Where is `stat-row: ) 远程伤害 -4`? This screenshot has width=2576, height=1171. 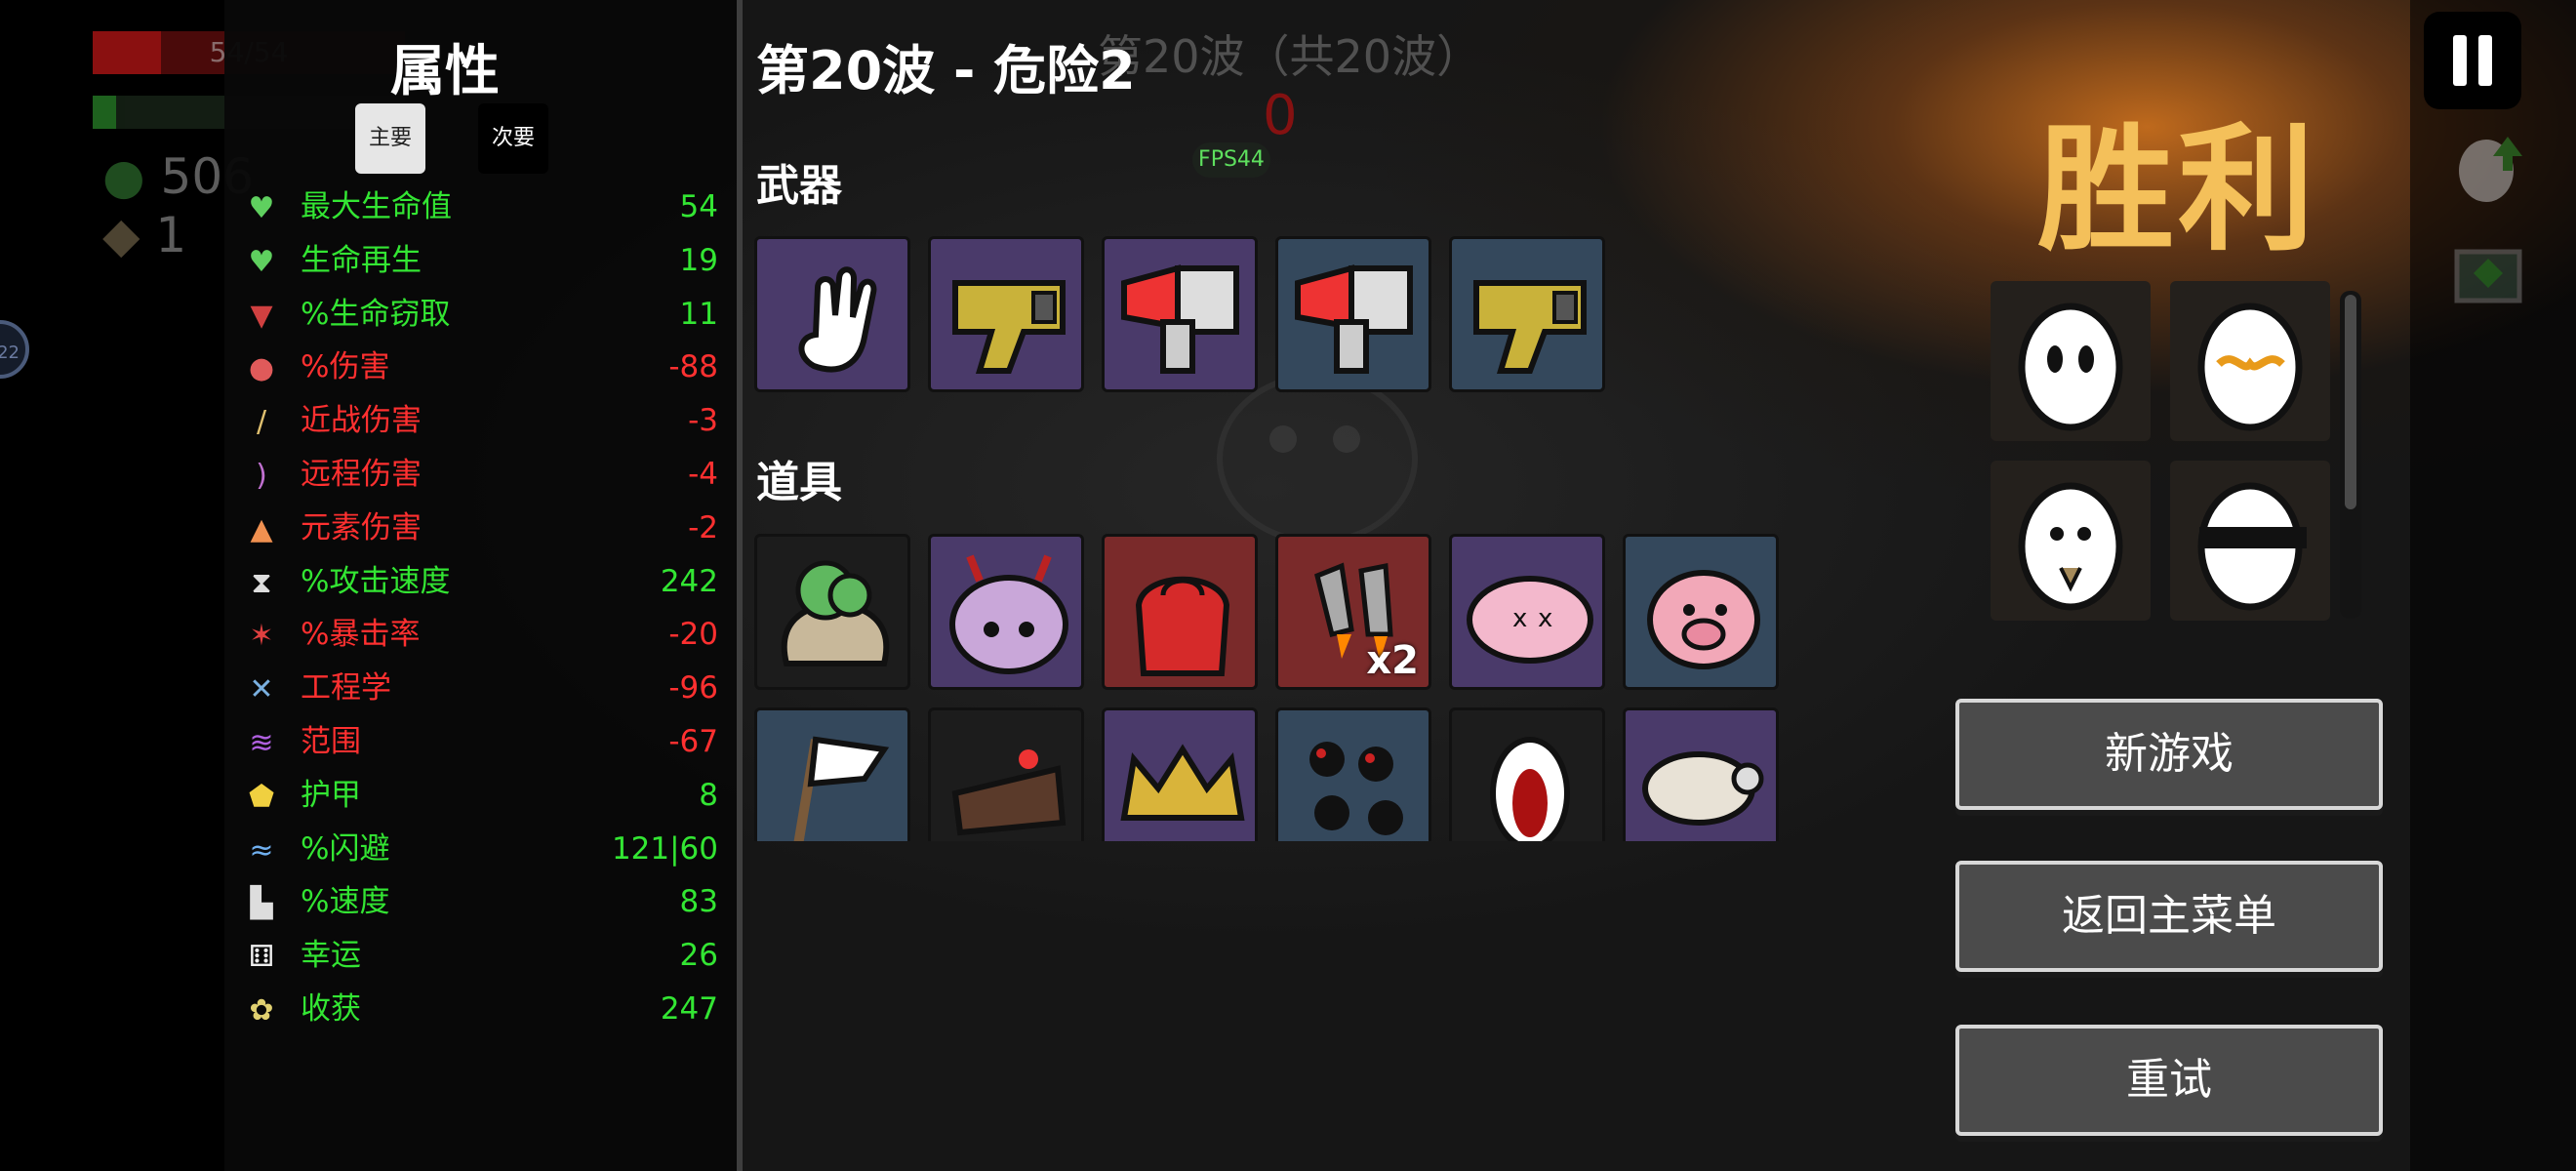
stat-row: ) 远程伤害 -4 is located at coordinates (483, 474).